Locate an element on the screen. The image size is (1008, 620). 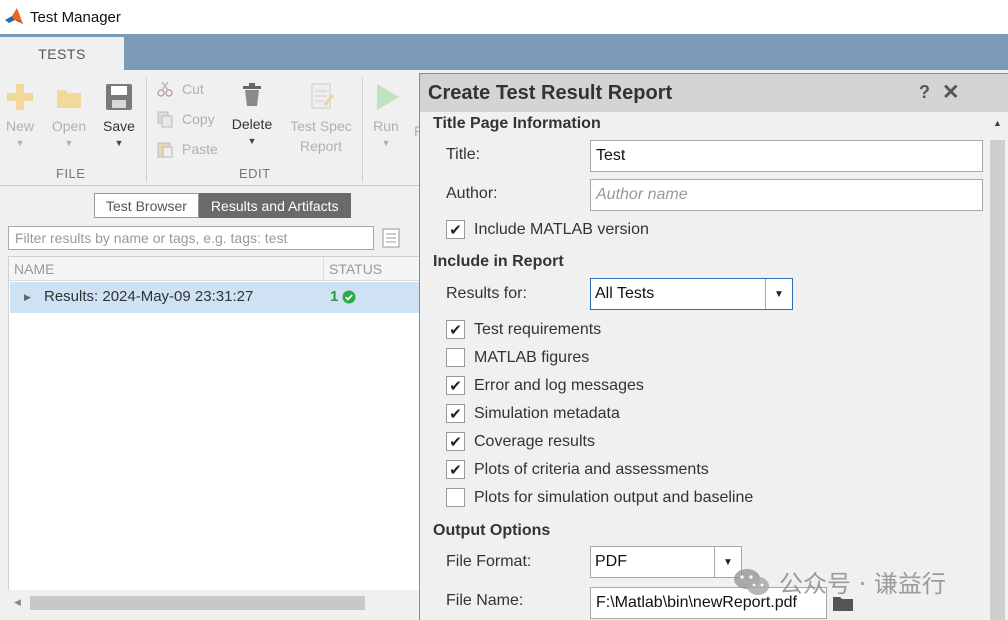
open-button: Open ▼ is located at coordinates (69, 115).